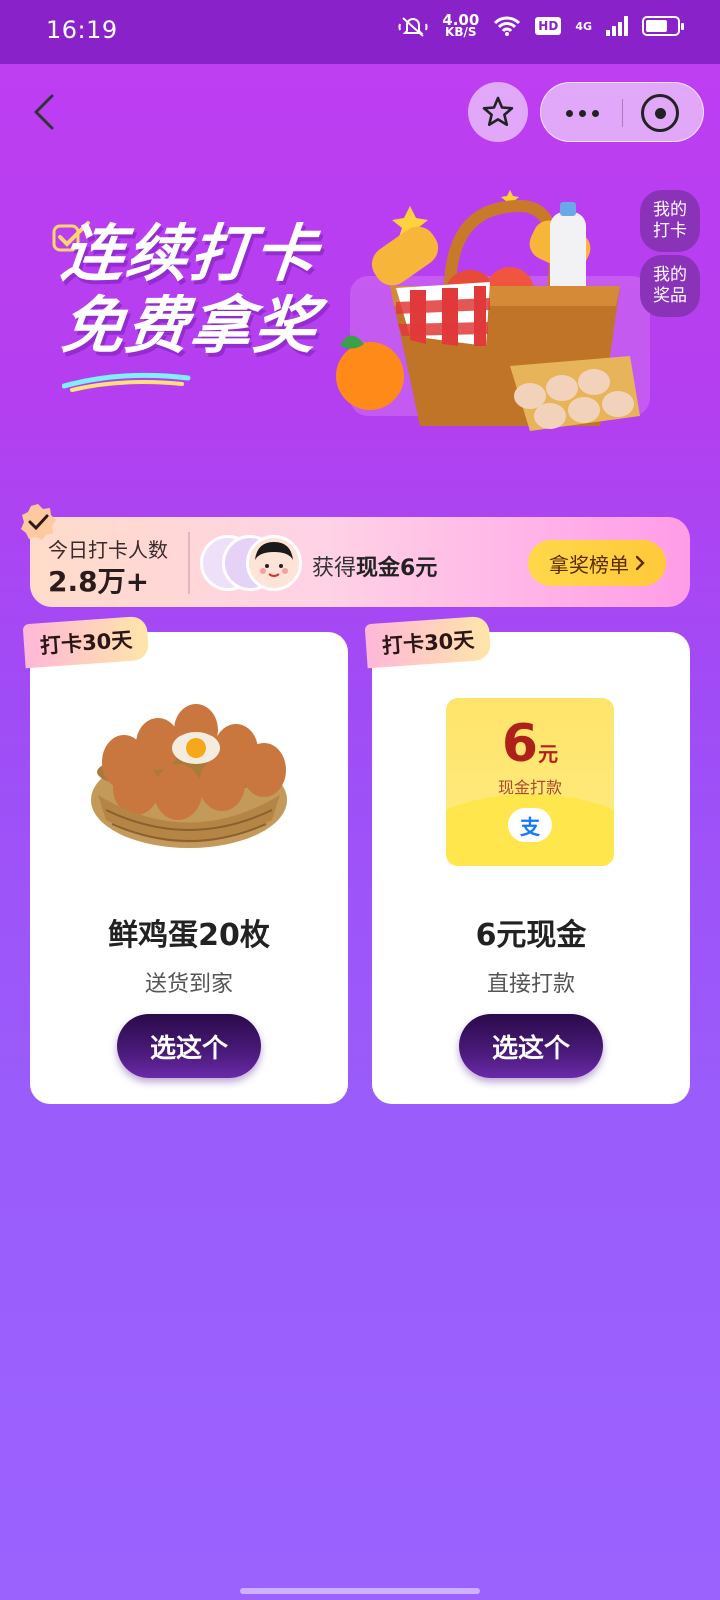 This screenshot has height=1600, width=720. Describe the element at coordinates (99, 581) in the screenshot. I see `checkin-count-value: 2.8万+` at that location.